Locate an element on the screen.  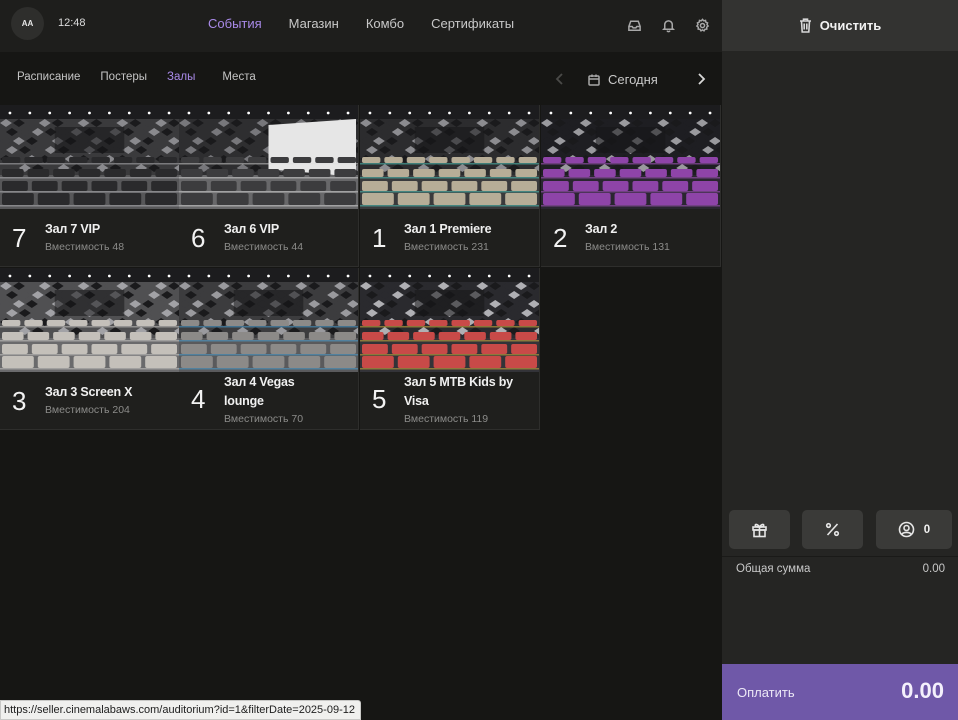
previous-day-button is located at coordinates (561, 80).